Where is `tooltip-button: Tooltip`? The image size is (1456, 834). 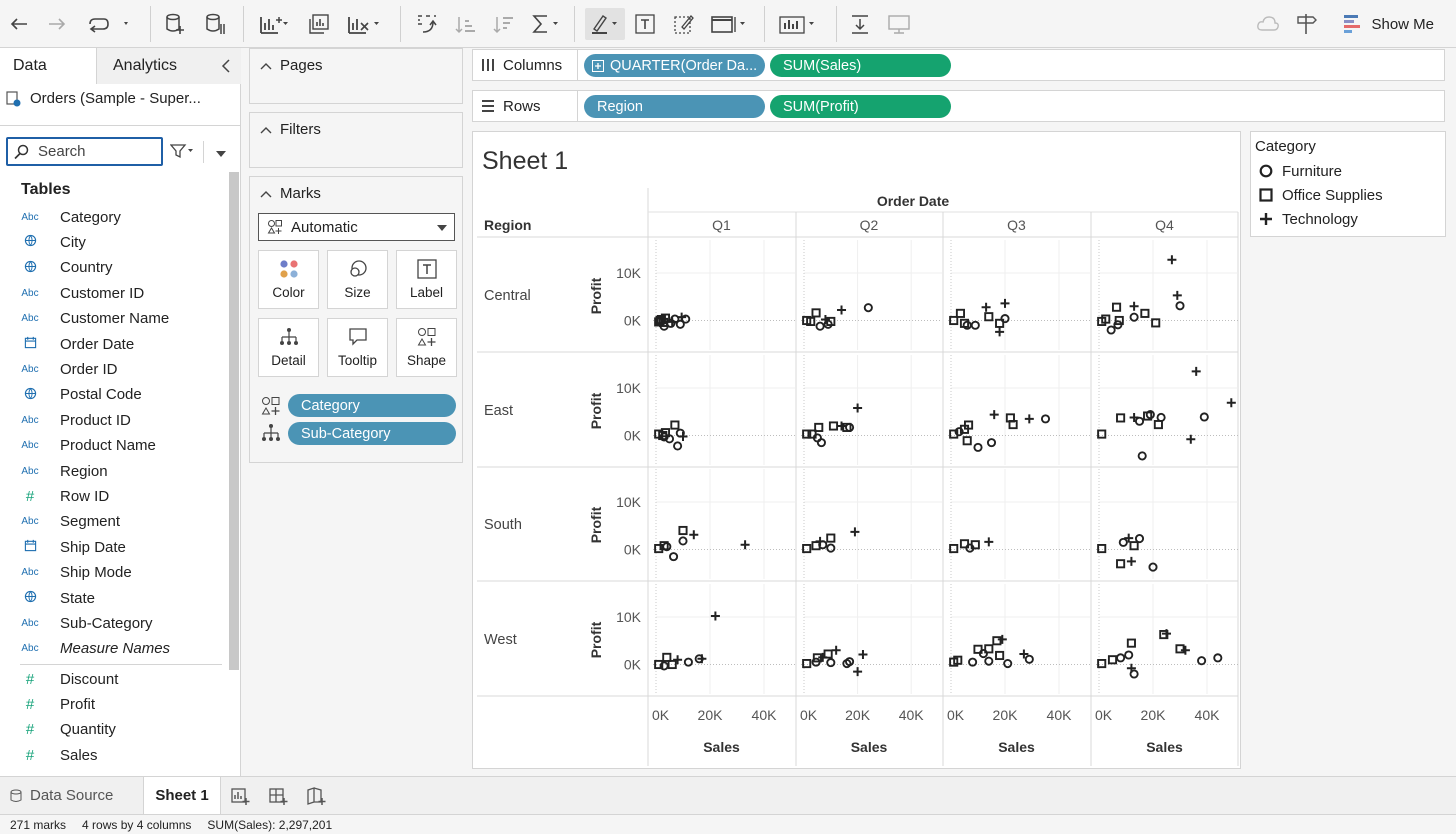 tooltip-button: Tooltip is located at coordinates (357, 347).